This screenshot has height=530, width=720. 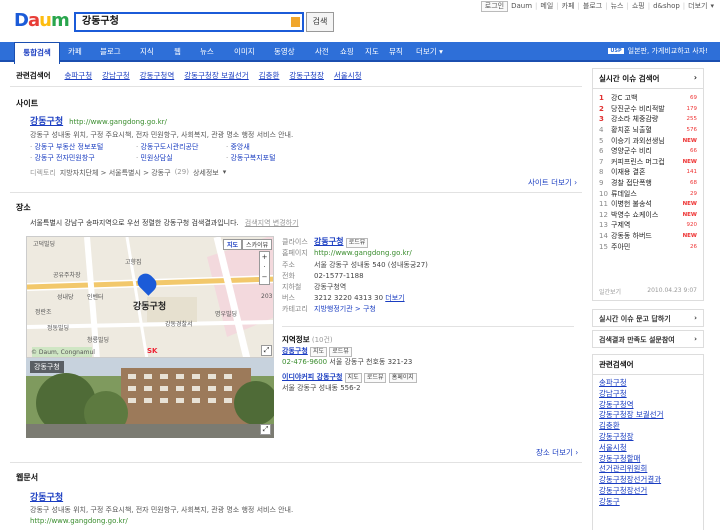 I want to click on web-url: http://www.gangdong.go.kr/, so click(x=300, y=521).